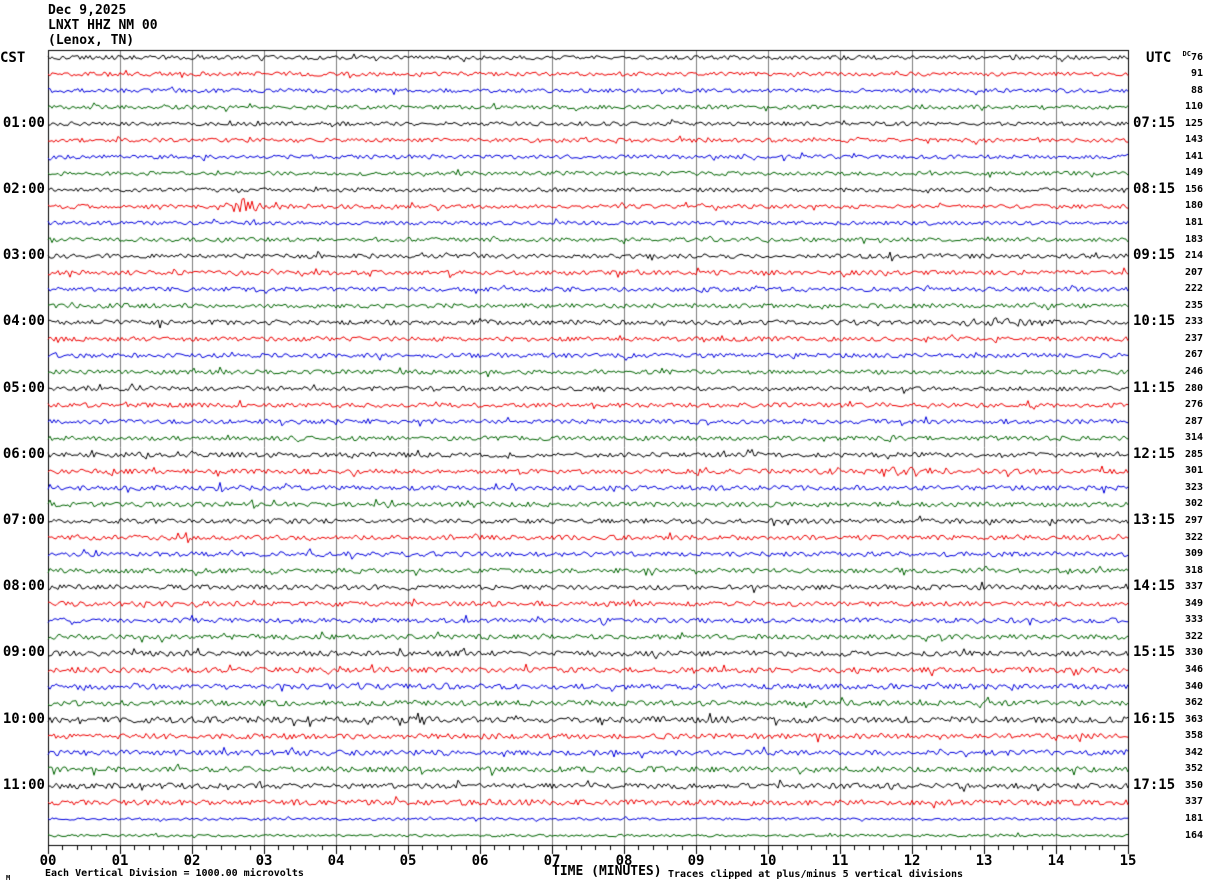 This screenshot has width=1210, height=886. I want to click on footer-logo-mark: M, so click(8, 878).